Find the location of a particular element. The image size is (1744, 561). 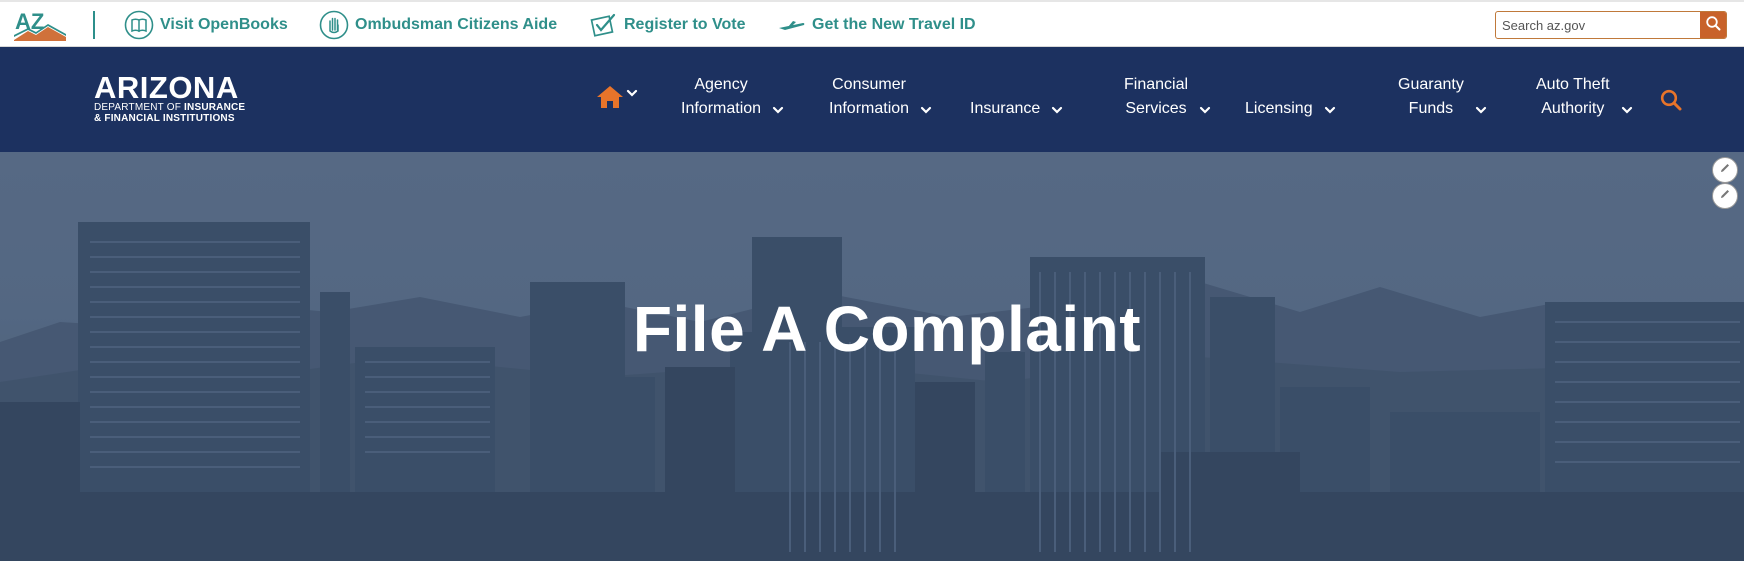

ombudsman-link: Ombudsman Citizens Aide is located at coordinates (438, 25).